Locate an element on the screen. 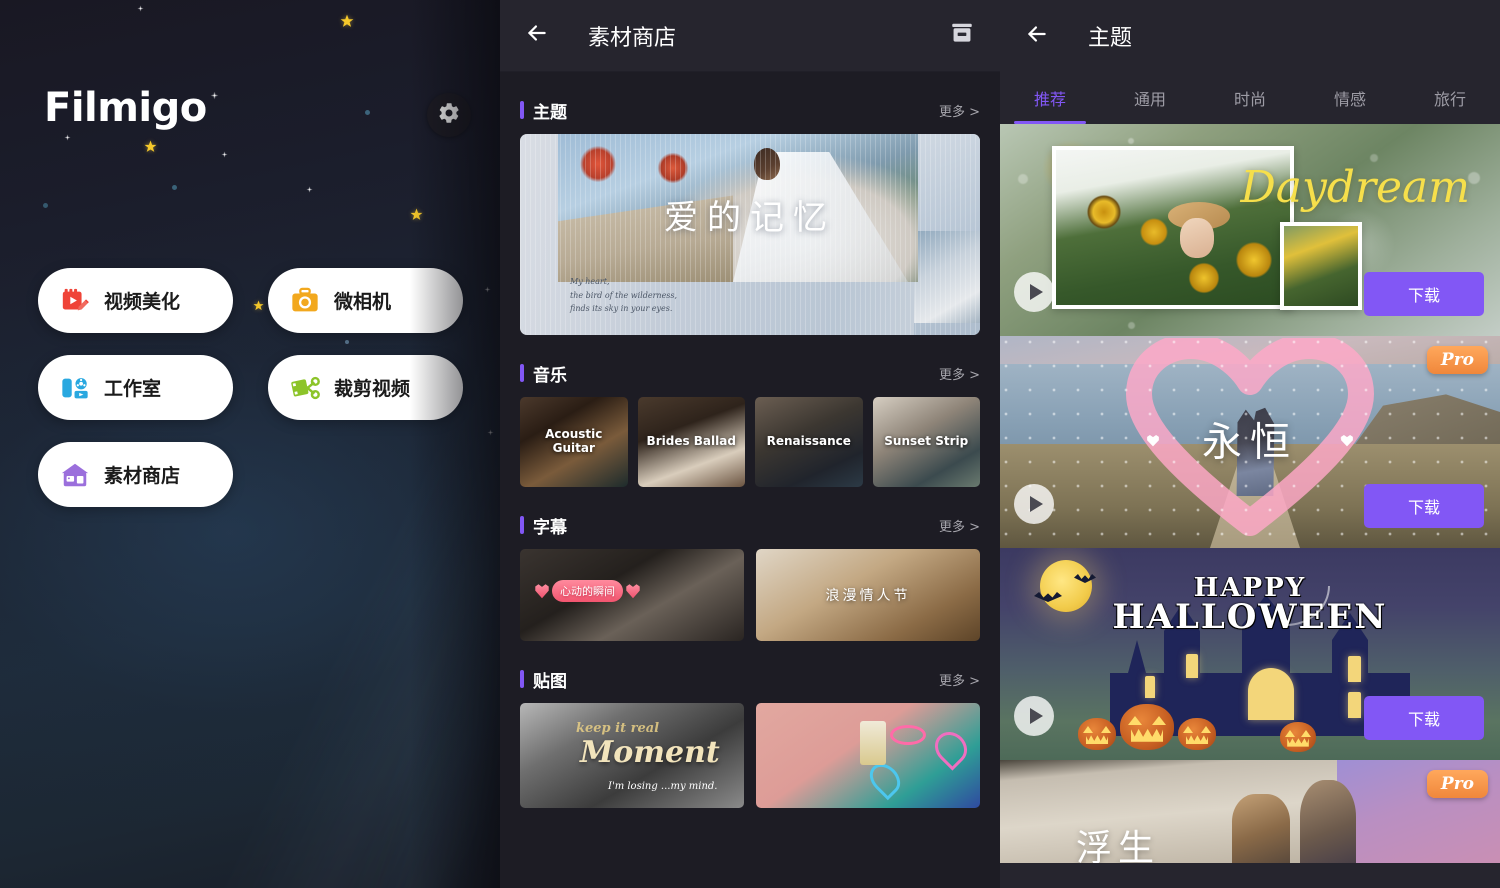  menu-item-label: 视频美化 is located at coordinates (142, 302).